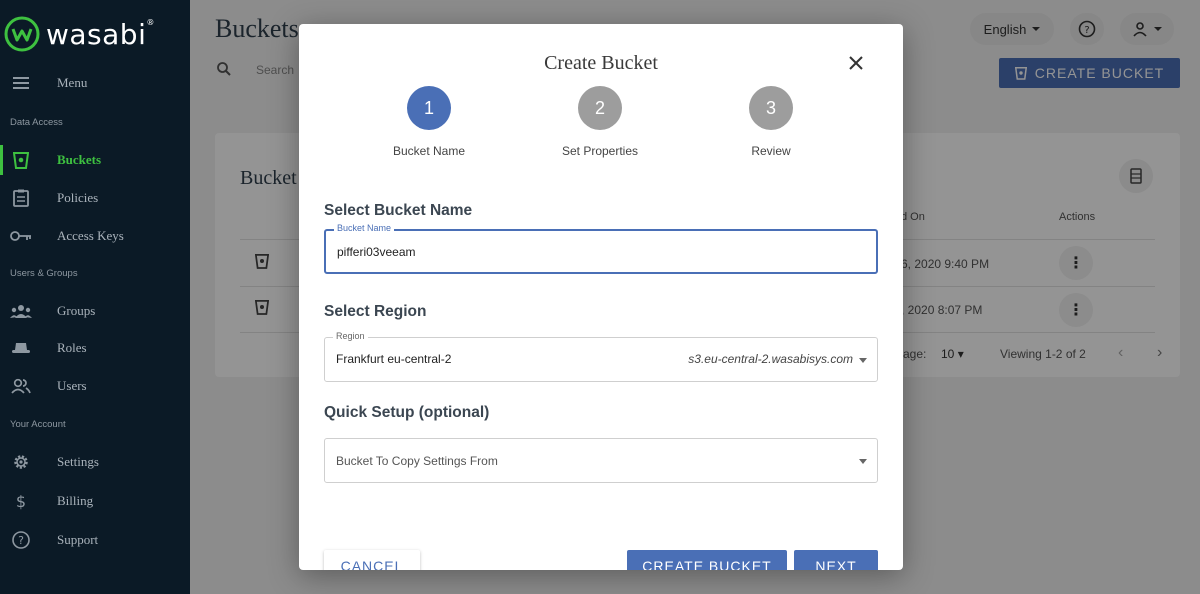 This screenshot has height=594, width=1200. I want to click on next-button: NEXT, so click(836, 560).